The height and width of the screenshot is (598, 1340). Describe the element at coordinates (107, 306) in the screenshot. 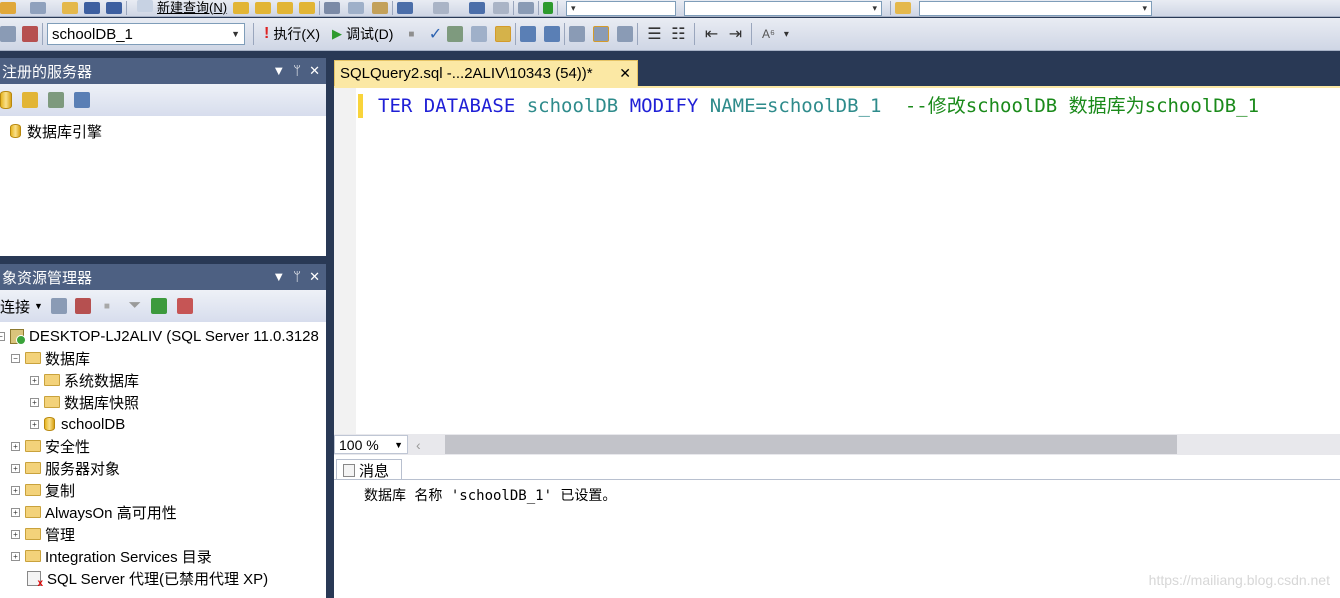

I see `stop-icon: ■` at that location.